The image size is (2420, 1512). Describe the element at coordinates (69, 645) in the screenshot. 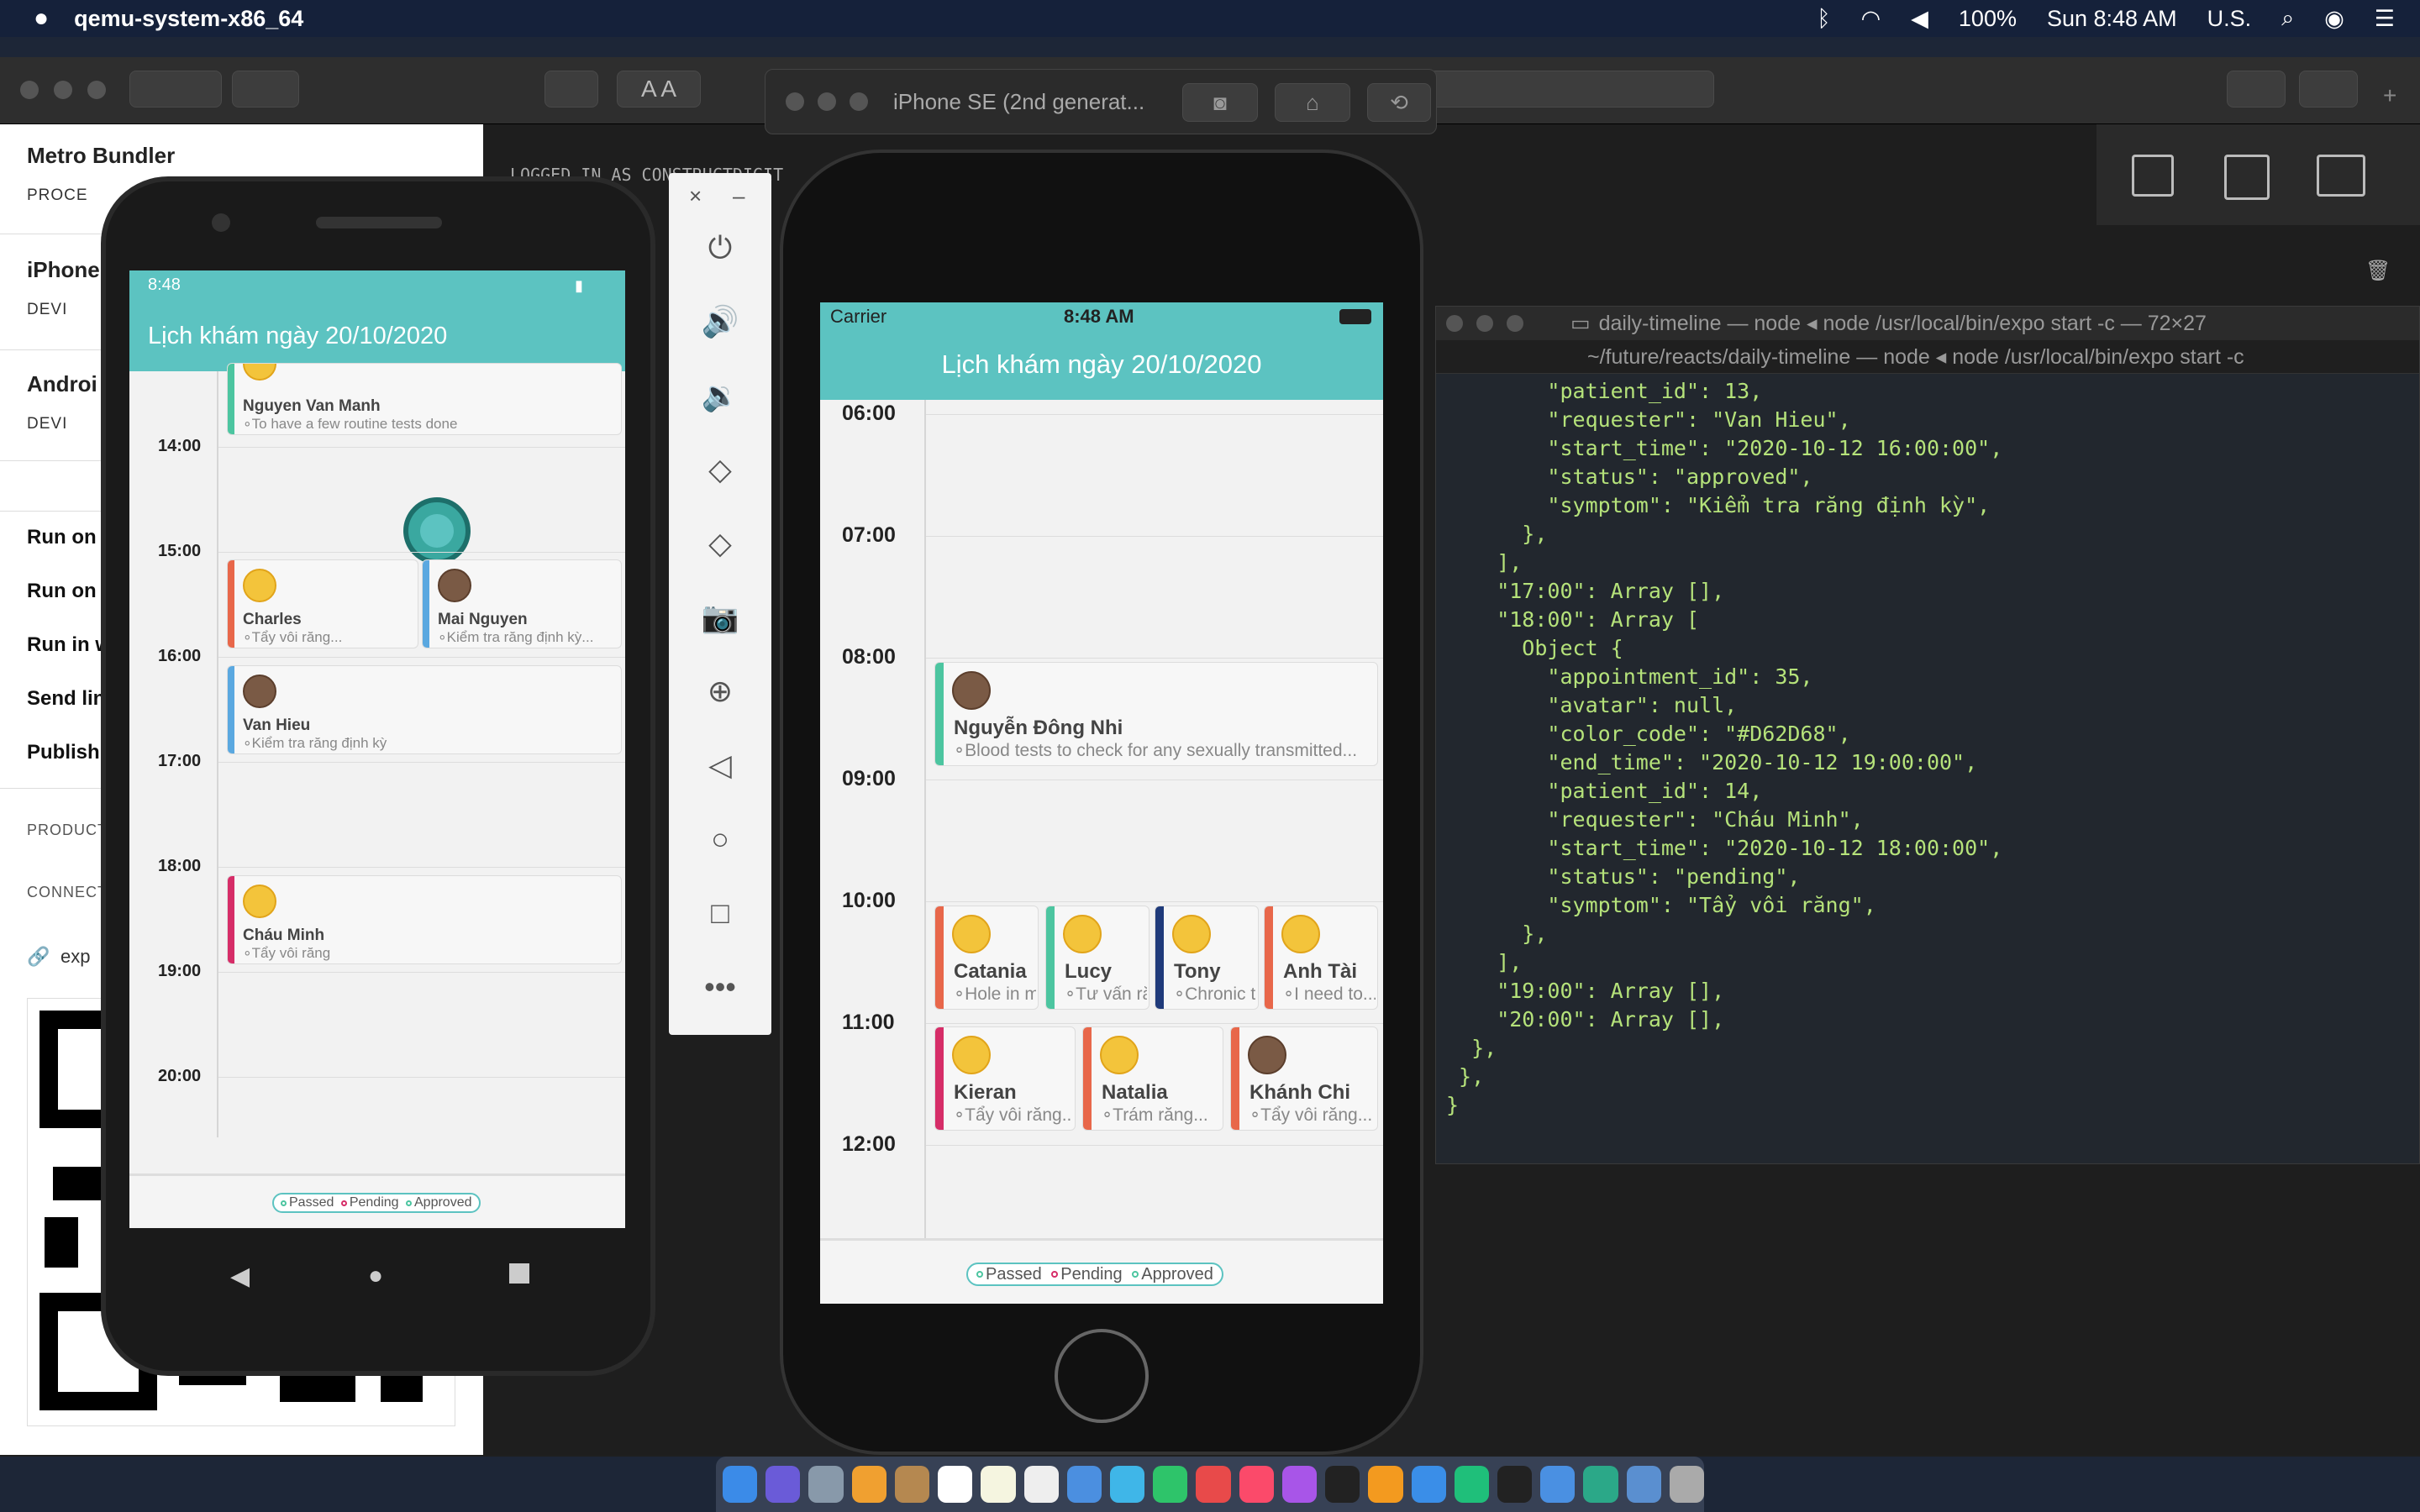

I see `run-in-web-button: Run in w` at that location.